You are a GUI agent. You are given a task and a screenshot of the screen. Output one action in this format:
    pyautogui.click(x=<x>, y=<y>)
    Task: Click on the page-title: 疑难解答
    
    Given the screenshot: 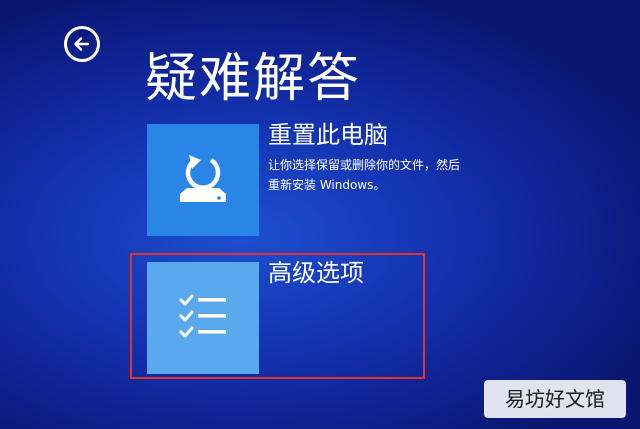 What is the action you would take?
    pyautogui.click(x=253, y=78)
    